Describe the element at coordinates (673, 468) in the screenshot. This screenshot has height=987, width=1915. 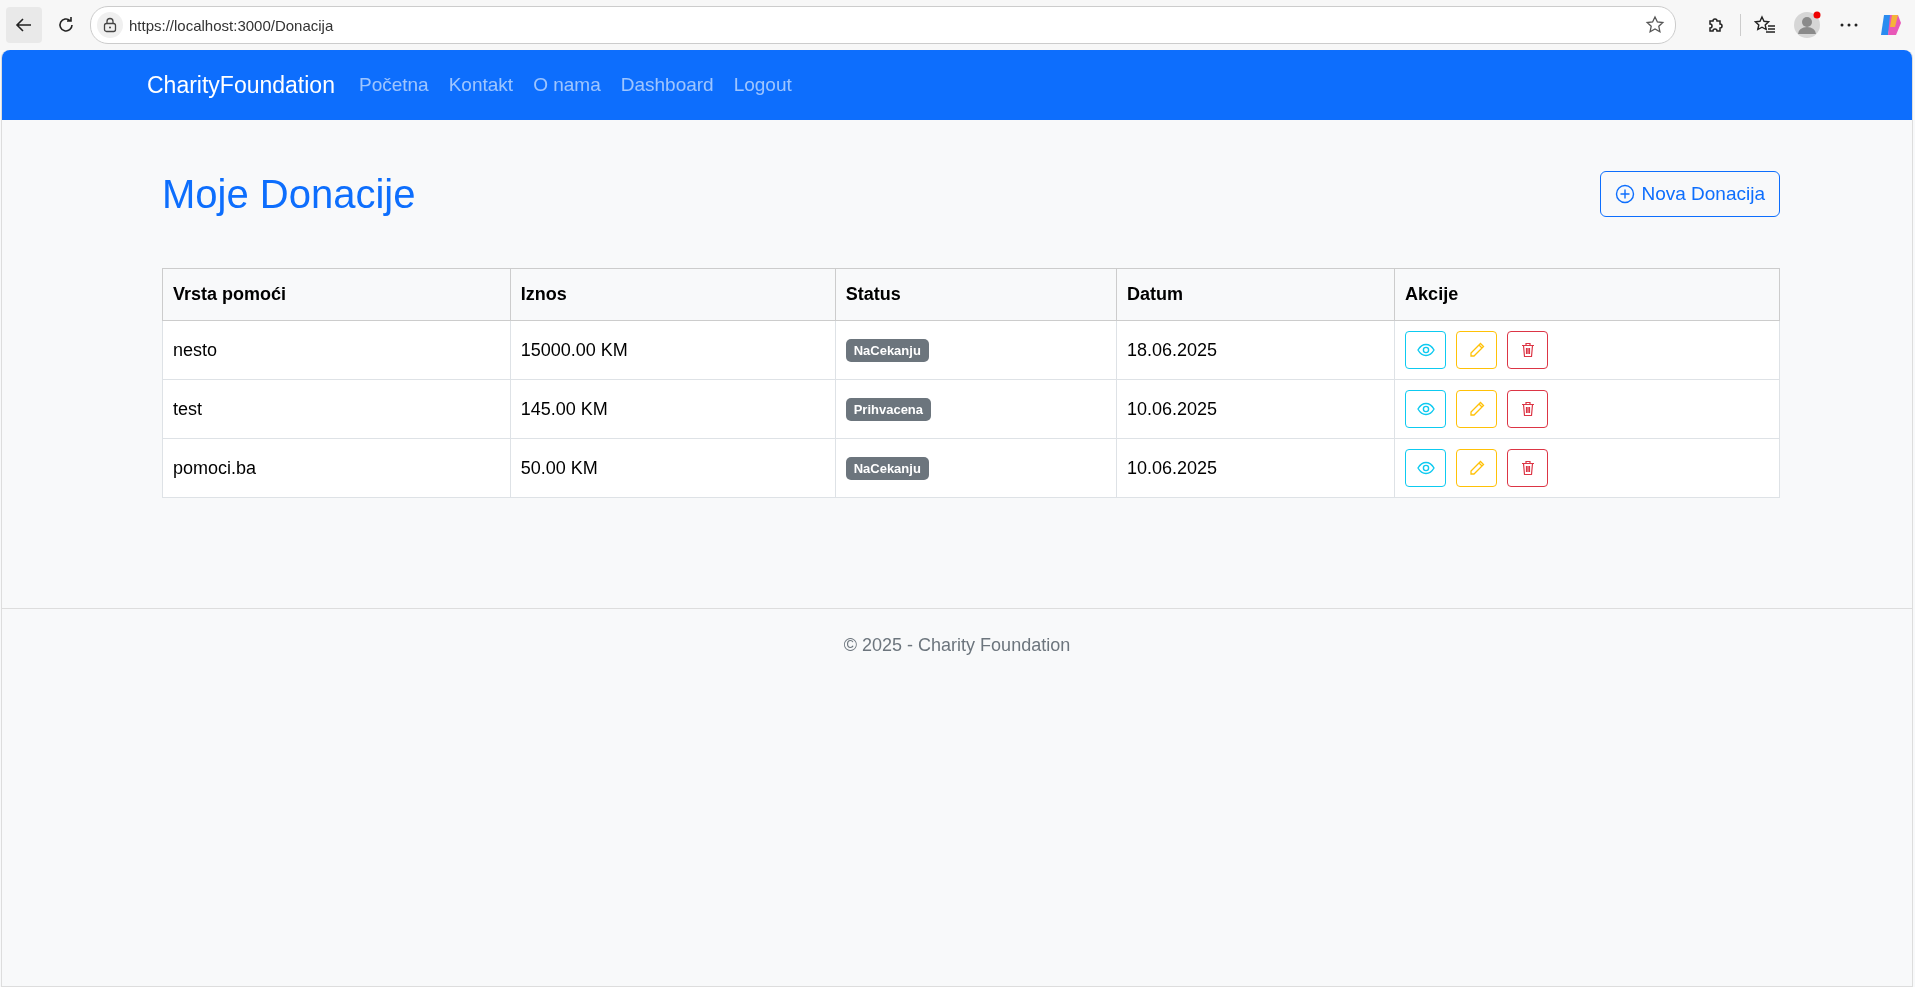
I see `table-cell: 50.00 KM` at that location.